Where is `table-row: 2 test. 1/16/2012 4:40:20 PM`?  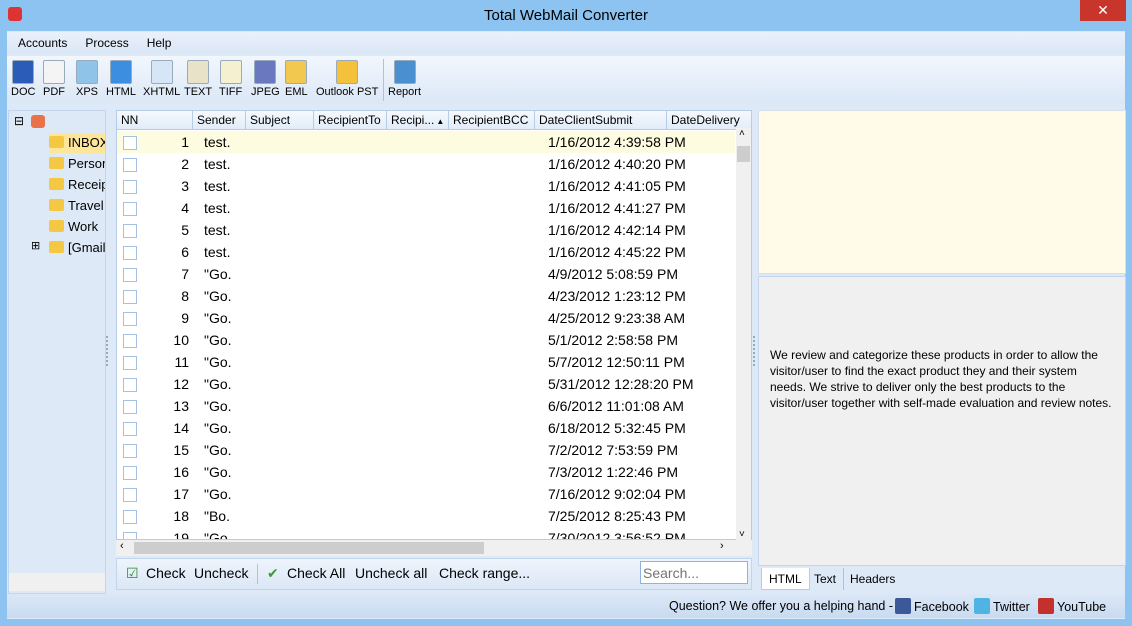
table-row: 2 test. 1/16/2012 4:40:20 PM is located at coordinates (426, 164).